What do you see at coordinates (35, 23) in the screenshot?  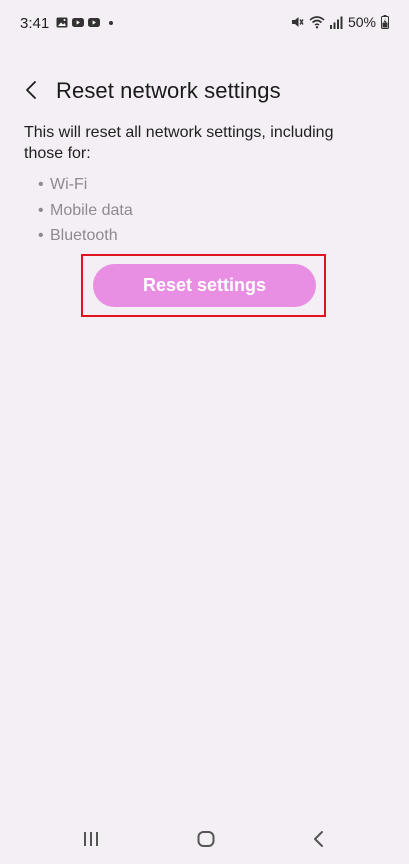 I see `status-time: 3:41` at bounding box center [35, 23].